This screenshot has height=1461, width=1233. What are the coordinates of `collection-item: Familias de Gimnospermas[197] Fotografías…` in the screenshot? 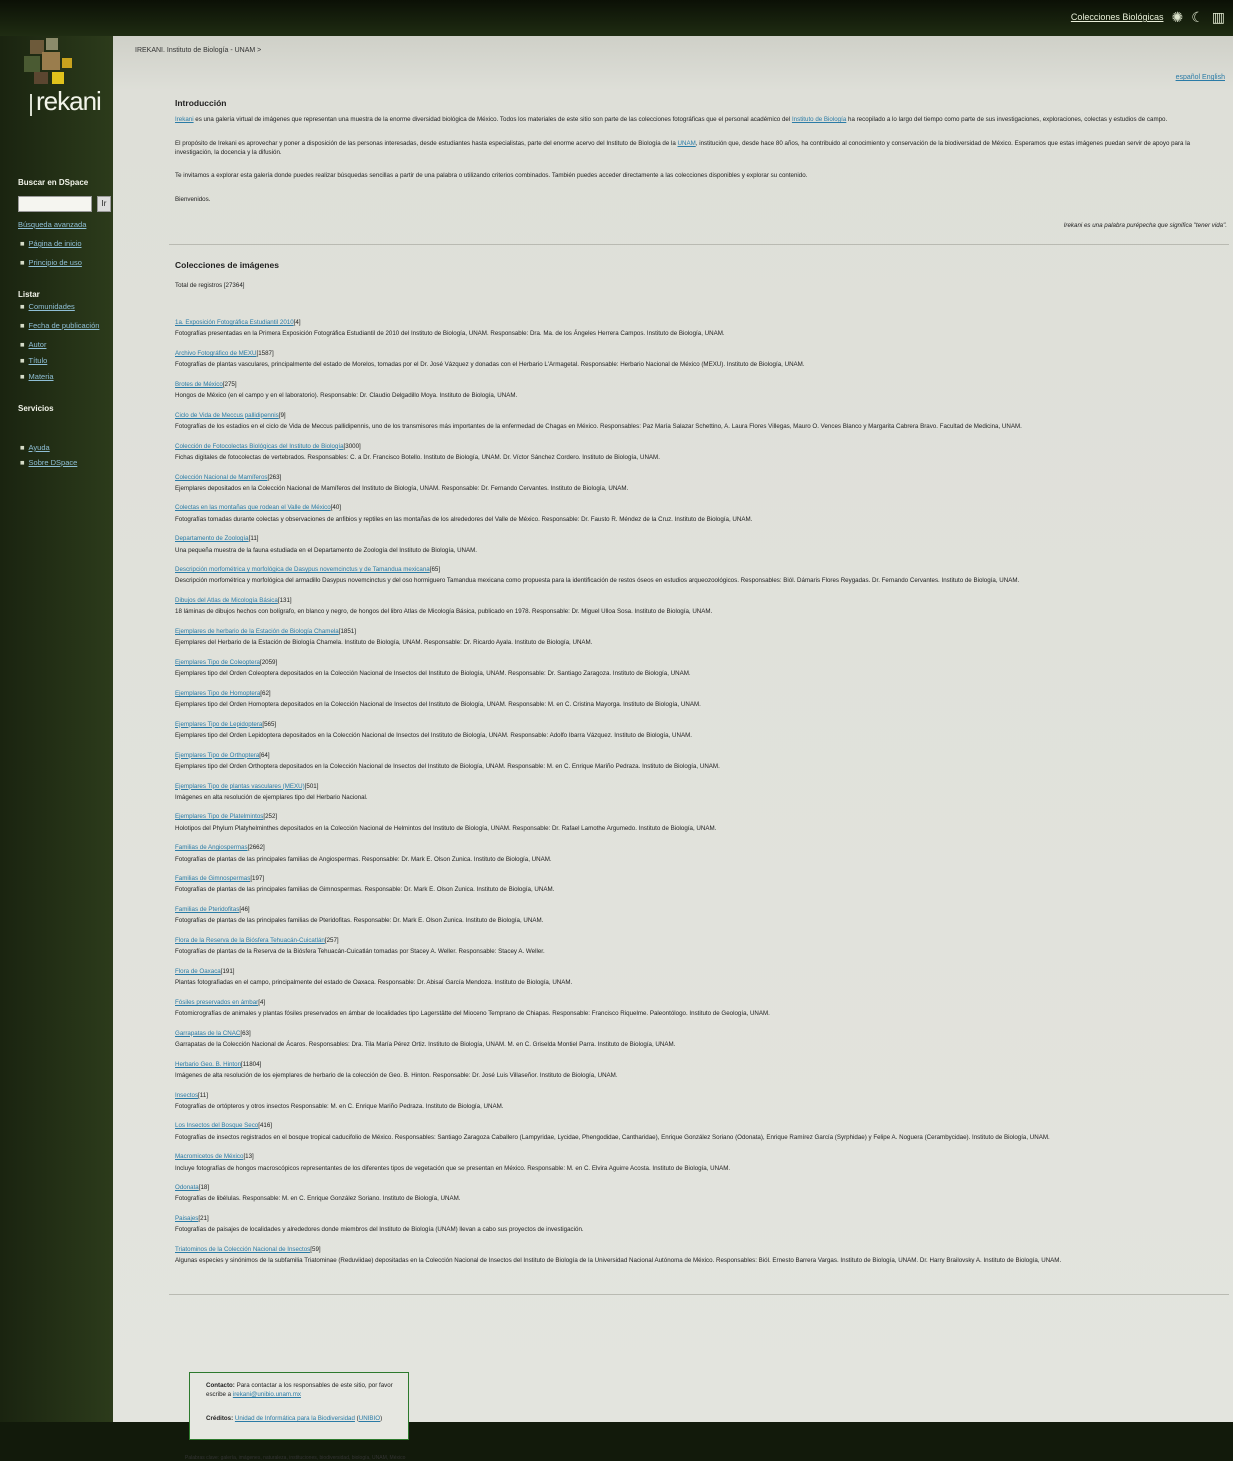 It's located at (702, 883).